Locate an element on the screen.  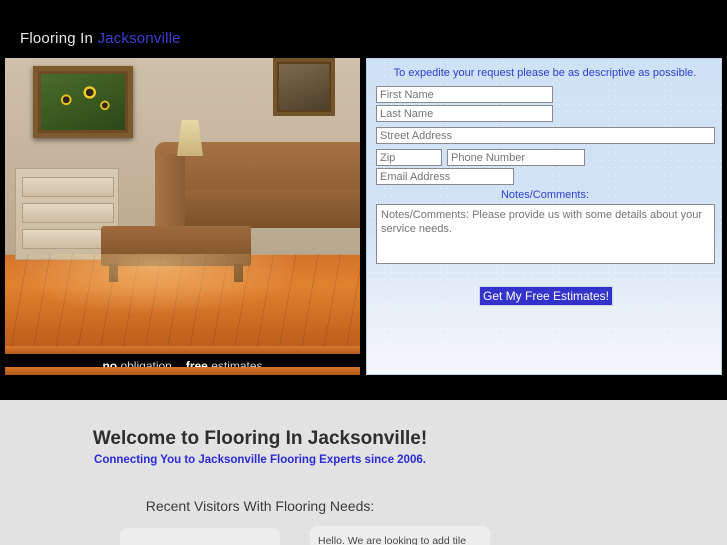
site-brand: Flooring In Jacksonville is located at coordinates (100, 38).